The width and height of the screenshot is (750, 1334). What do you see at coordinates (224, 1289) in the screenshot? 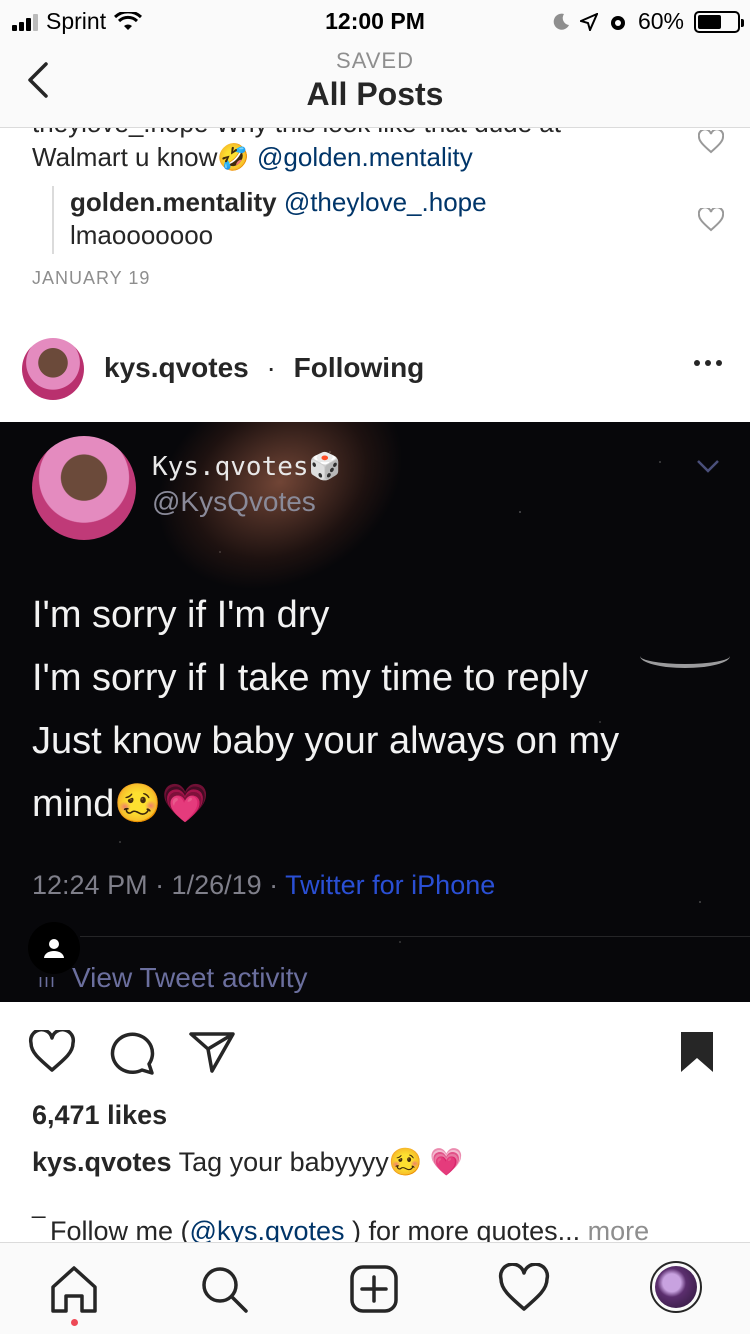
I see `search-icon` at bounding box center [224, 1289].